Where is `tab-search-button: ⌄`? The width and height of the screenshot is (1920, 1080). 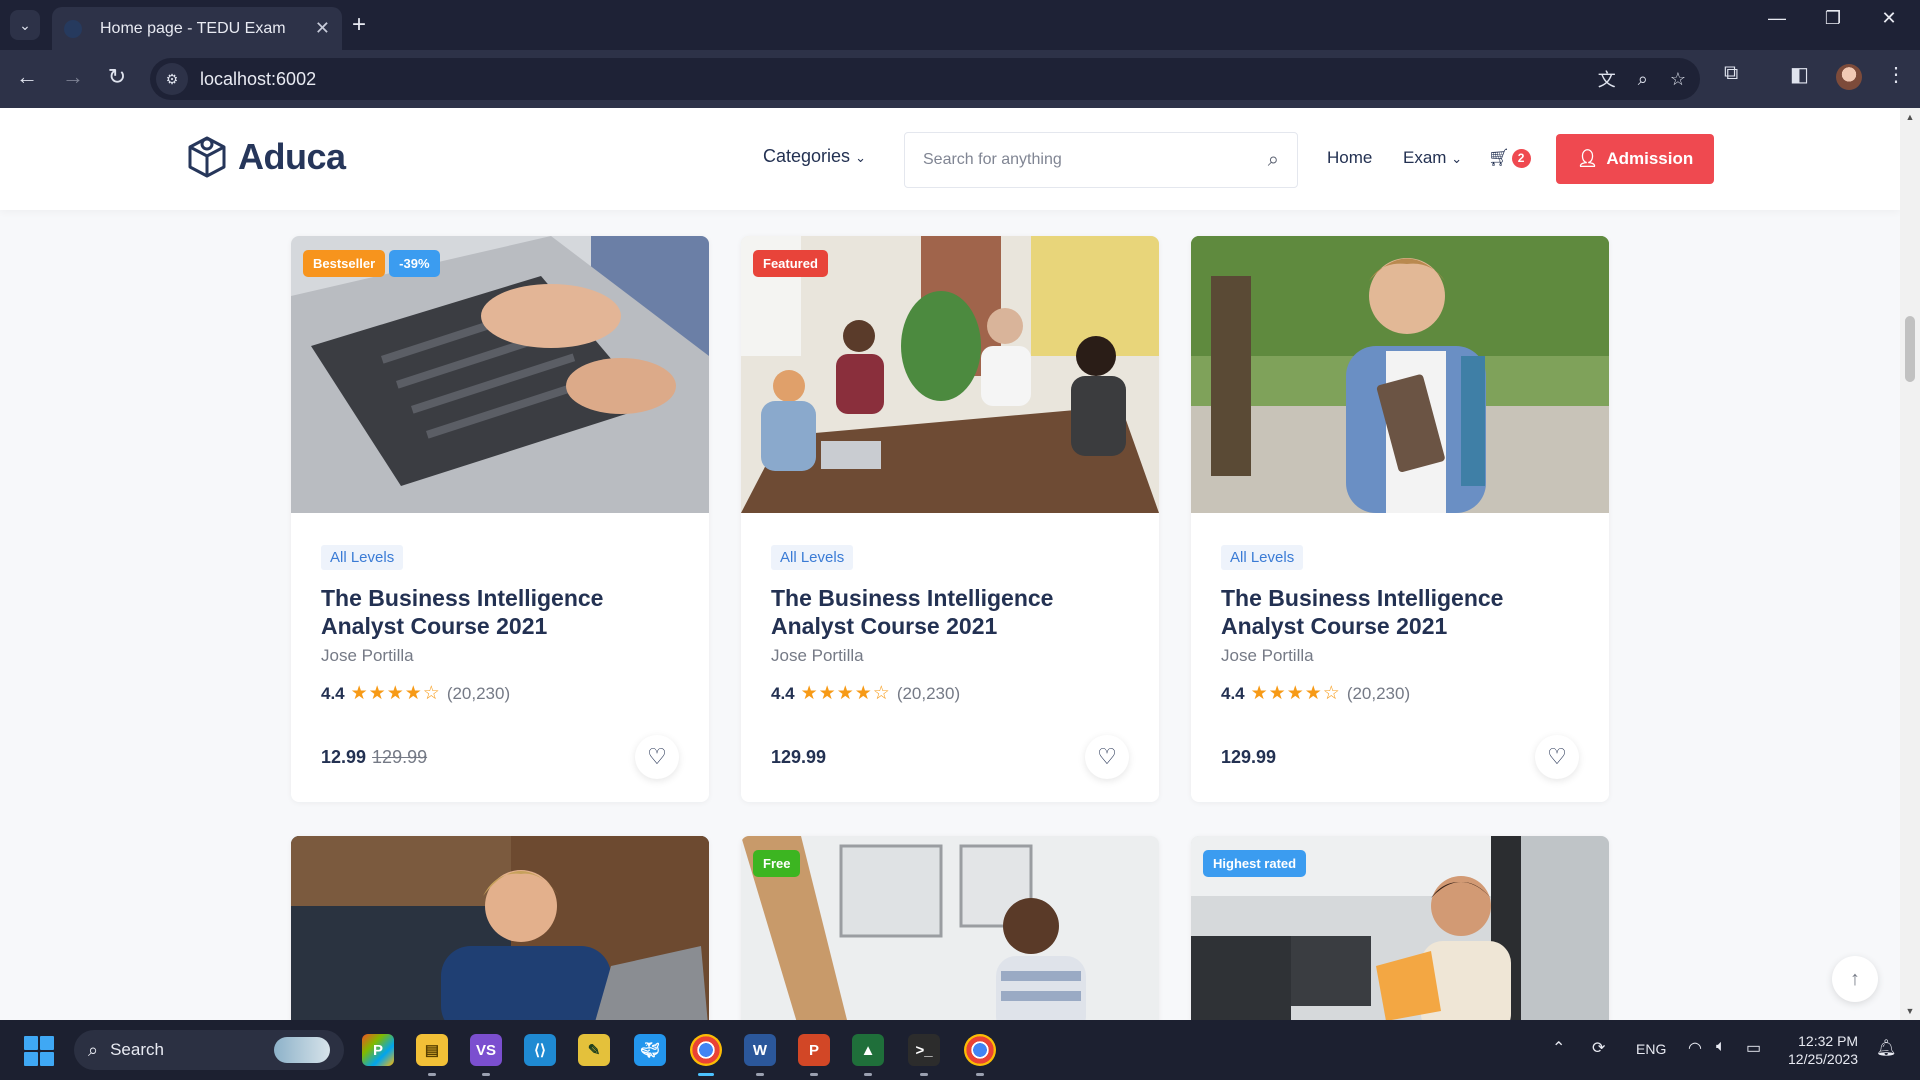 tab-search-button: ⌄ is located at coordinates (25, 25).